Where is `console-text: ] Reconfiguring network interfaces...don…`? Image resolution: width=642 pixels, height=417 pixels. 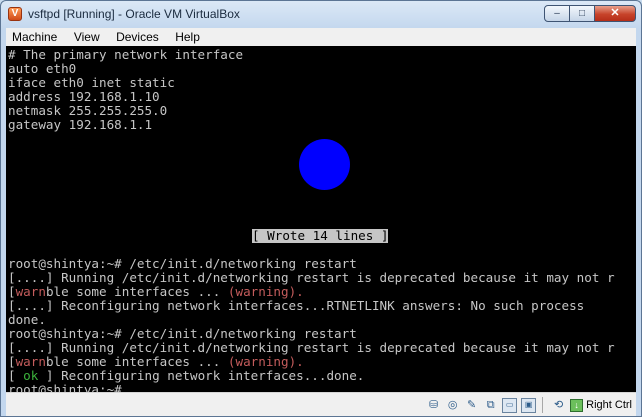 console-text: ] Reconfiguring network interfaces...don… is located at coordinates (201, 375).